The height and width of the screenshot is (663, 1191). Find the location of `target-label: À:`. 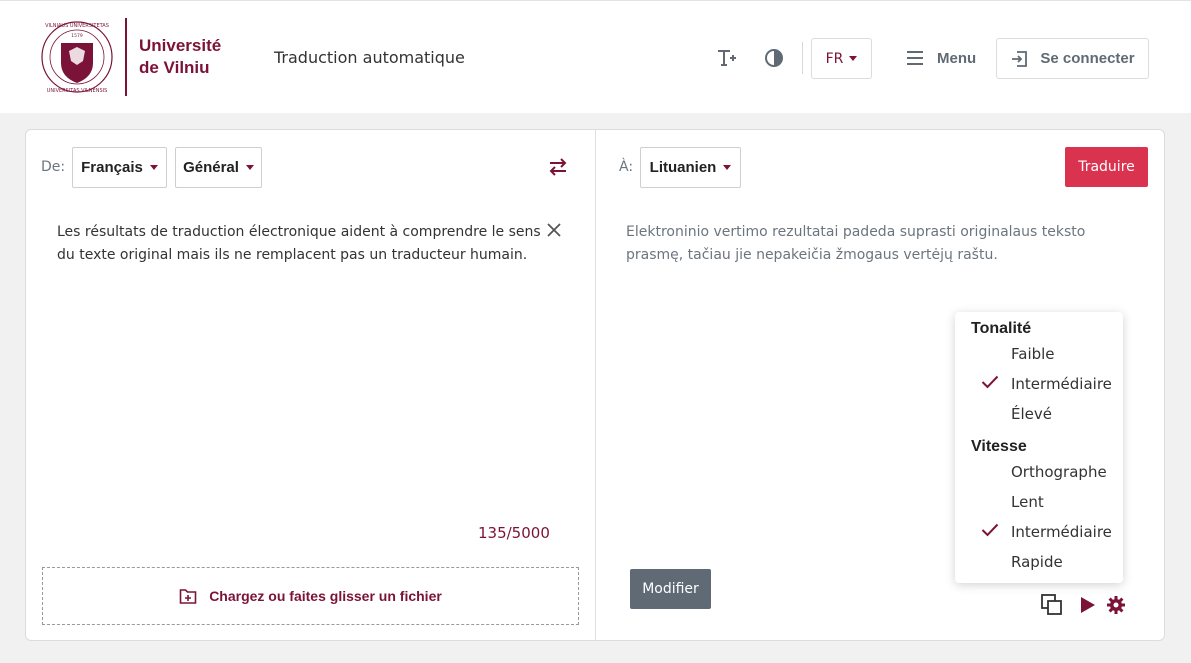

target-label: À: is located at coordinates (626, 167).